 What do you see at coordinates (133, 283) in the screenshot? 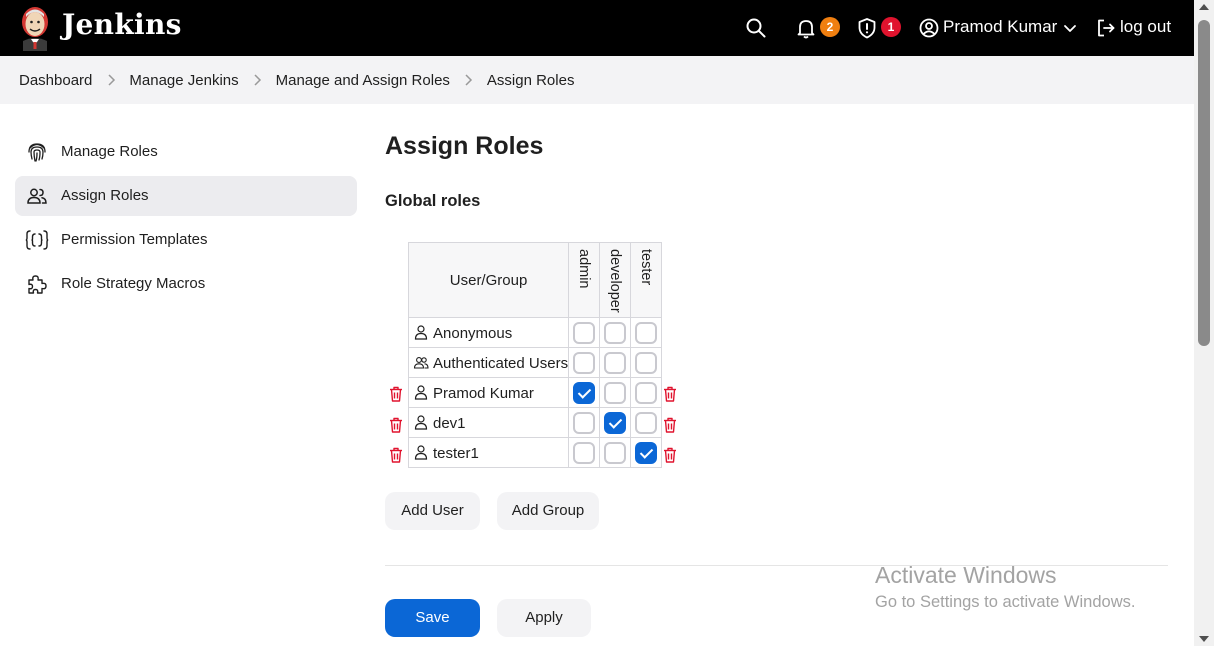
I see `sidebar-item-label: Role Strategy Macros` at bounding box center [133, 283].